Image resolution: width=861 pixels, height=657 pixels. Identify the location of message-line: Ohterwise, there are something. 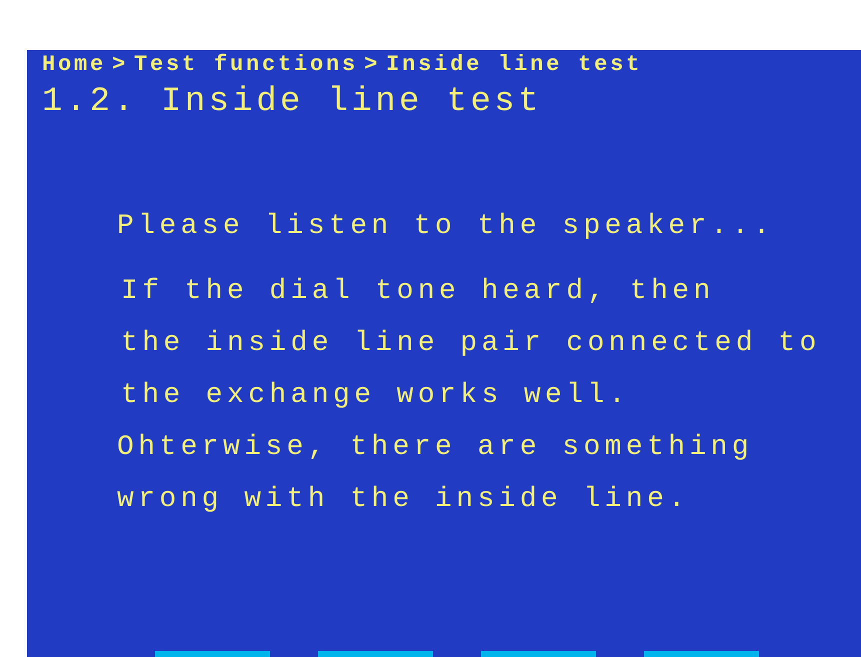
(435, 448).